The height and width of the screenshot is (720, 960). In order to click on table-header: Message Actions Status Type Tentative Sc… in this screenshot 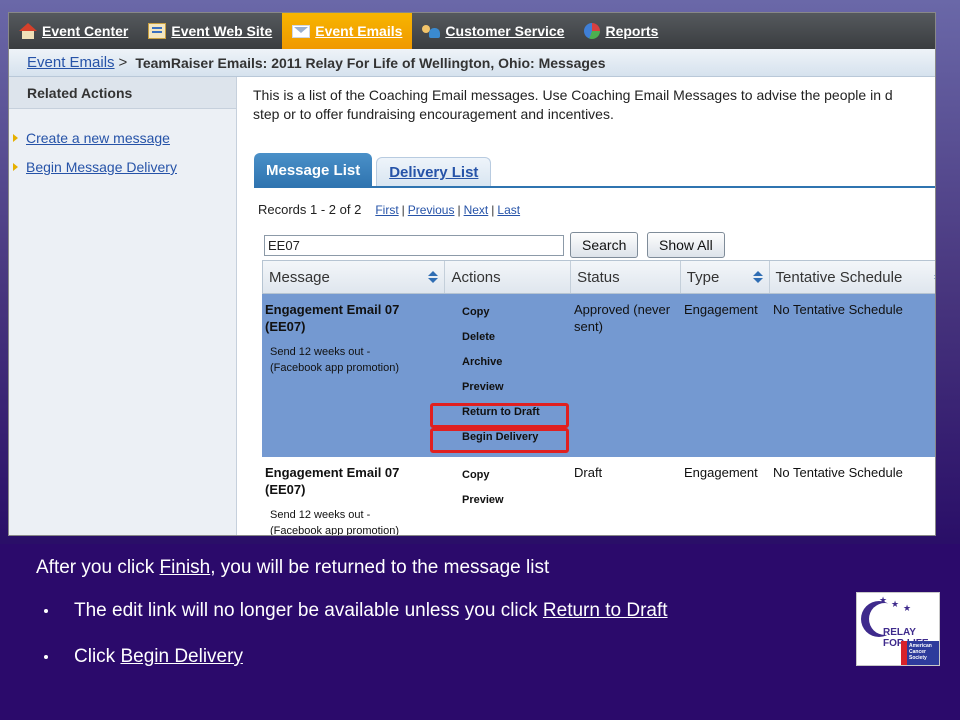, I will do `click(598, 277)`.